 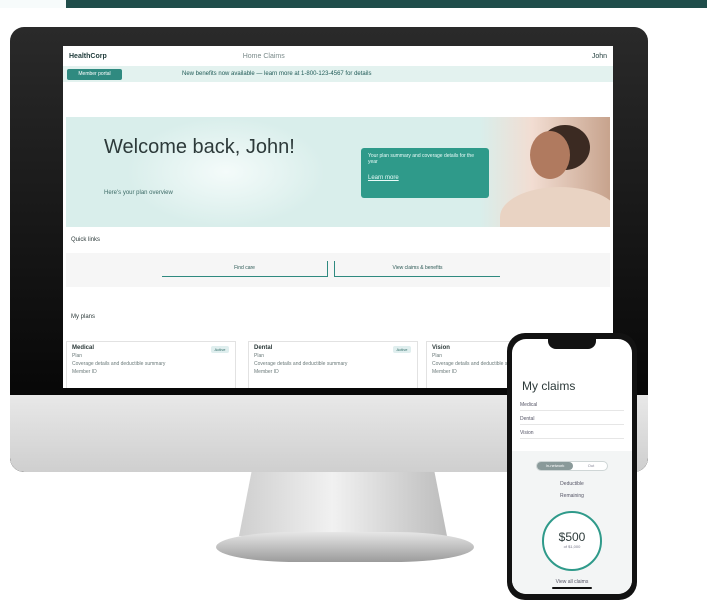 I want to click on hero-photo, so click(x=545, y=172).